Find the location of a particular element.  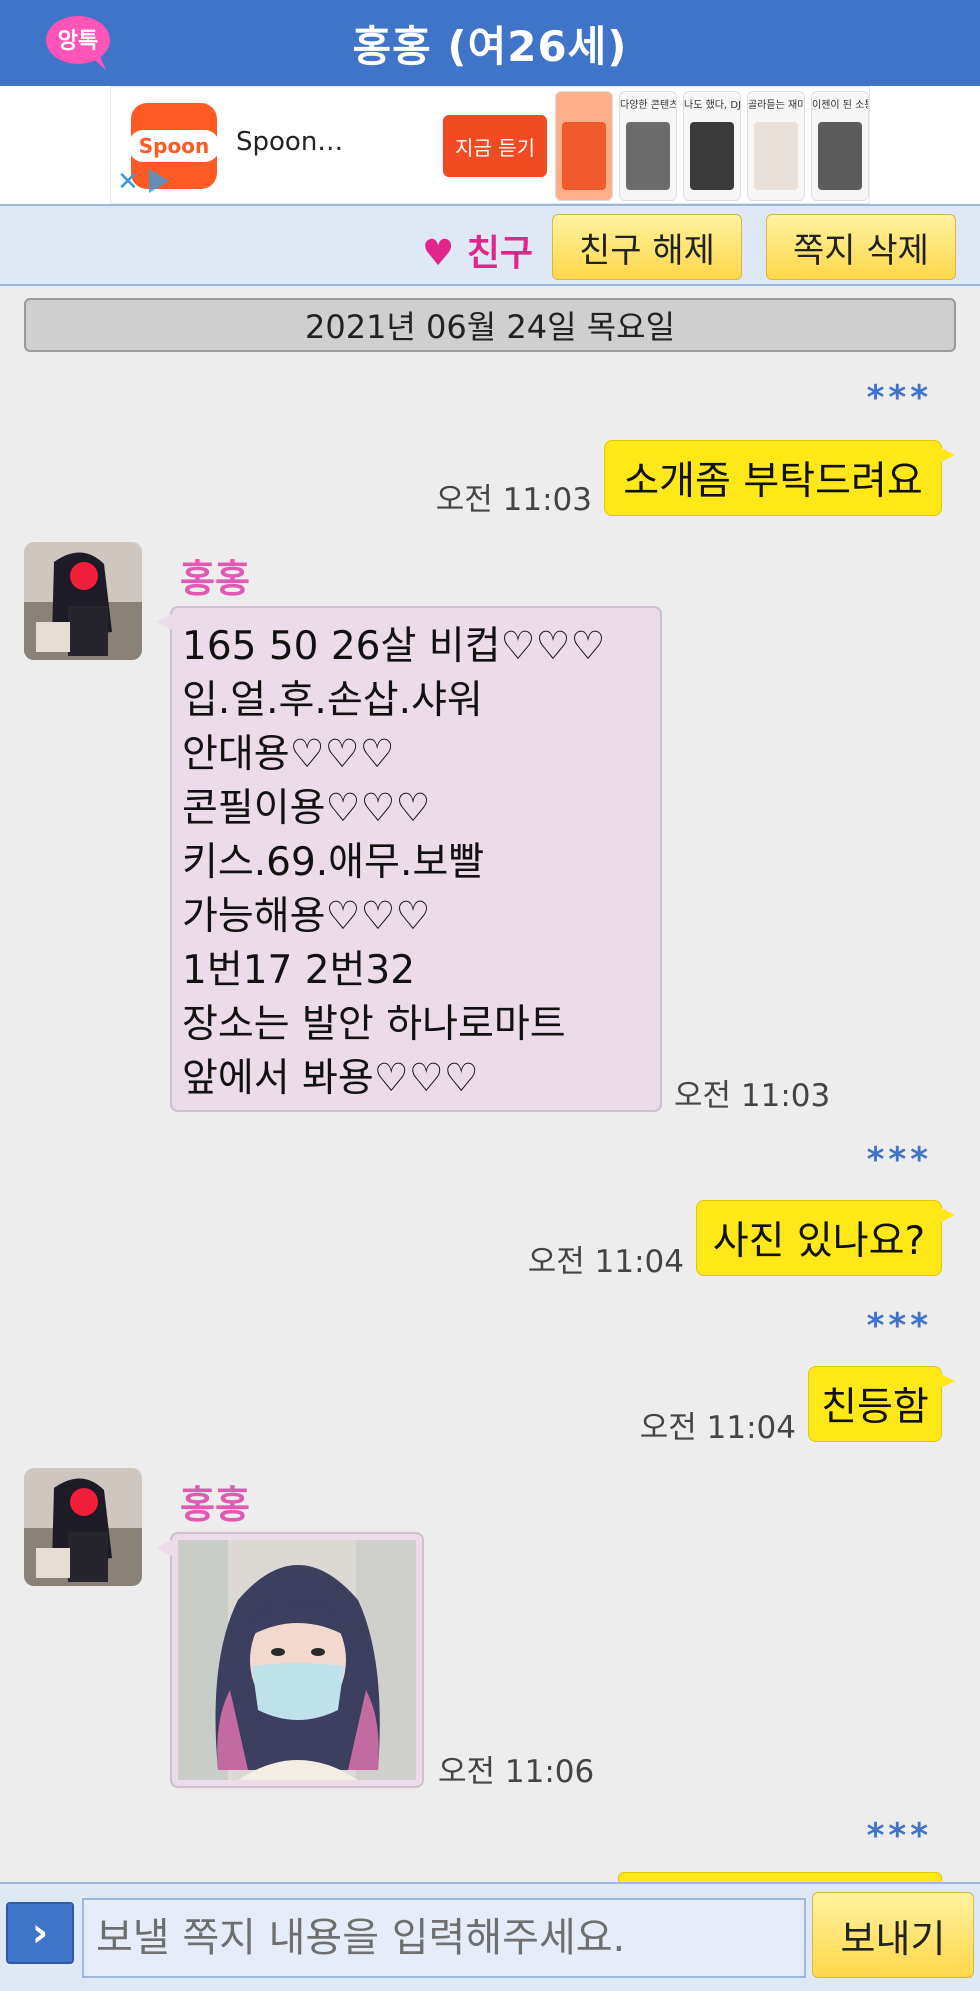

unfriend-button: 친구 해제 is located at coordinates (647, 247).